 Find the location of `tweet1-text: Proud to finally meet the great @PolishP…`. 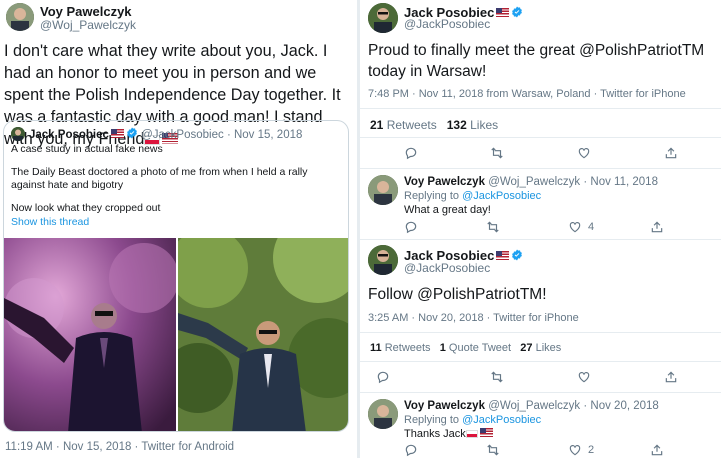

tweet1-text: Proud to finally meet the great @PolishP… is located at coordinates (536, 61).